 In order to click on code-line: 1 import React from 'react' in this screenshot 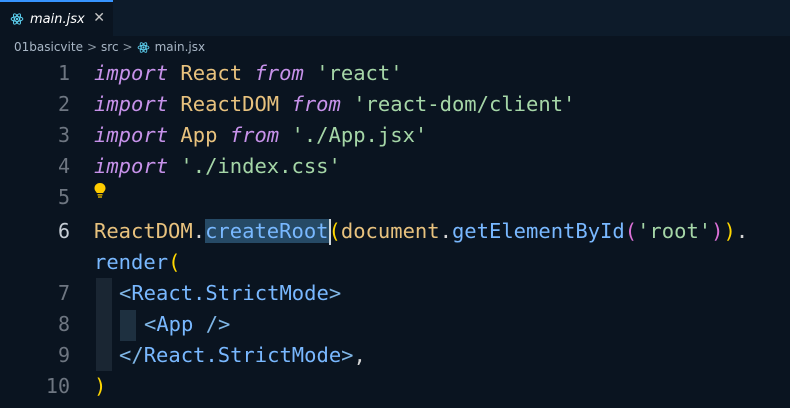, I will do `click(395, 73)`.